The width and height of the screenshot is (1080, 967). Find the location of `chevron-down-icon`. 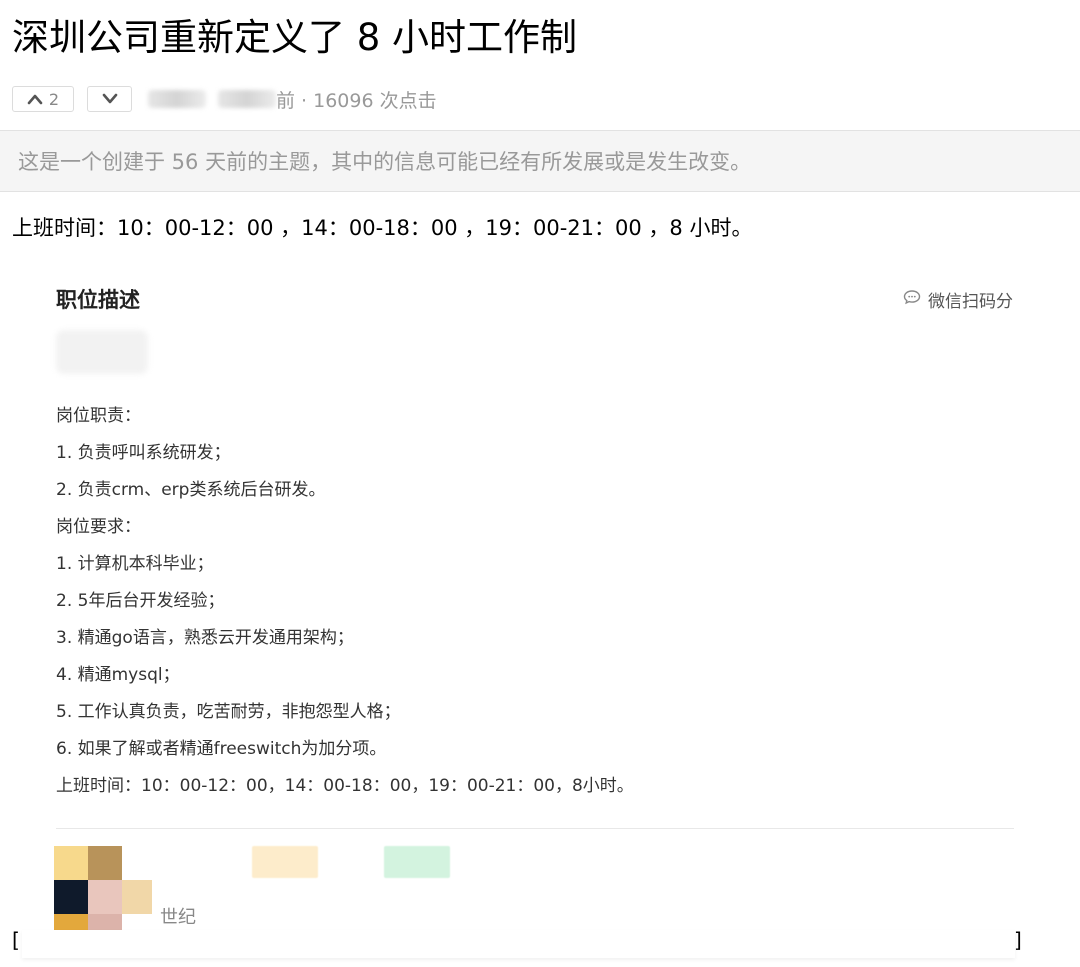

chevron-down-icon is located at coordinates (110, 99).